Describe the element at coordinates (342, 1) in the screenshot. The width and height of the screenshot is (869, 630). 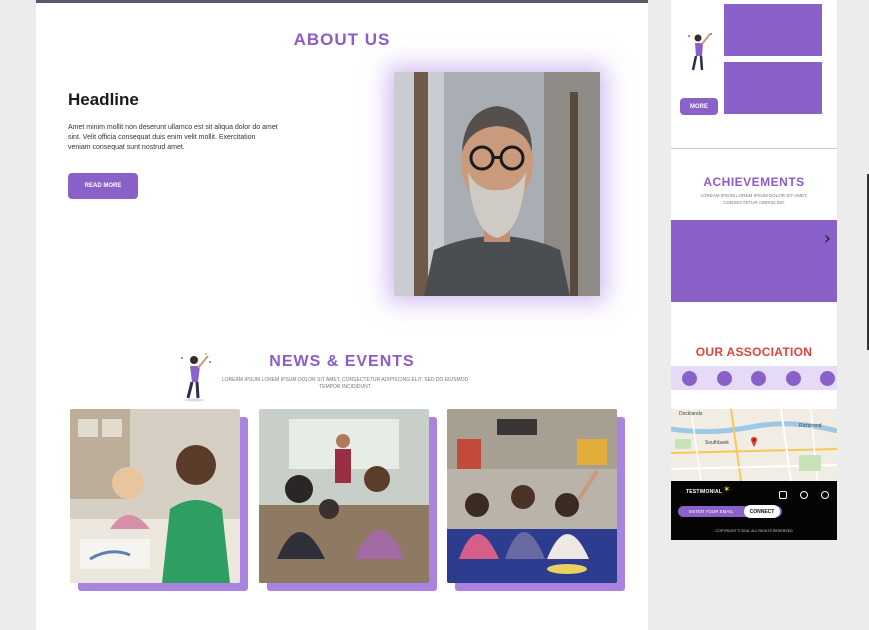
I see `top-image-strip` at that location.